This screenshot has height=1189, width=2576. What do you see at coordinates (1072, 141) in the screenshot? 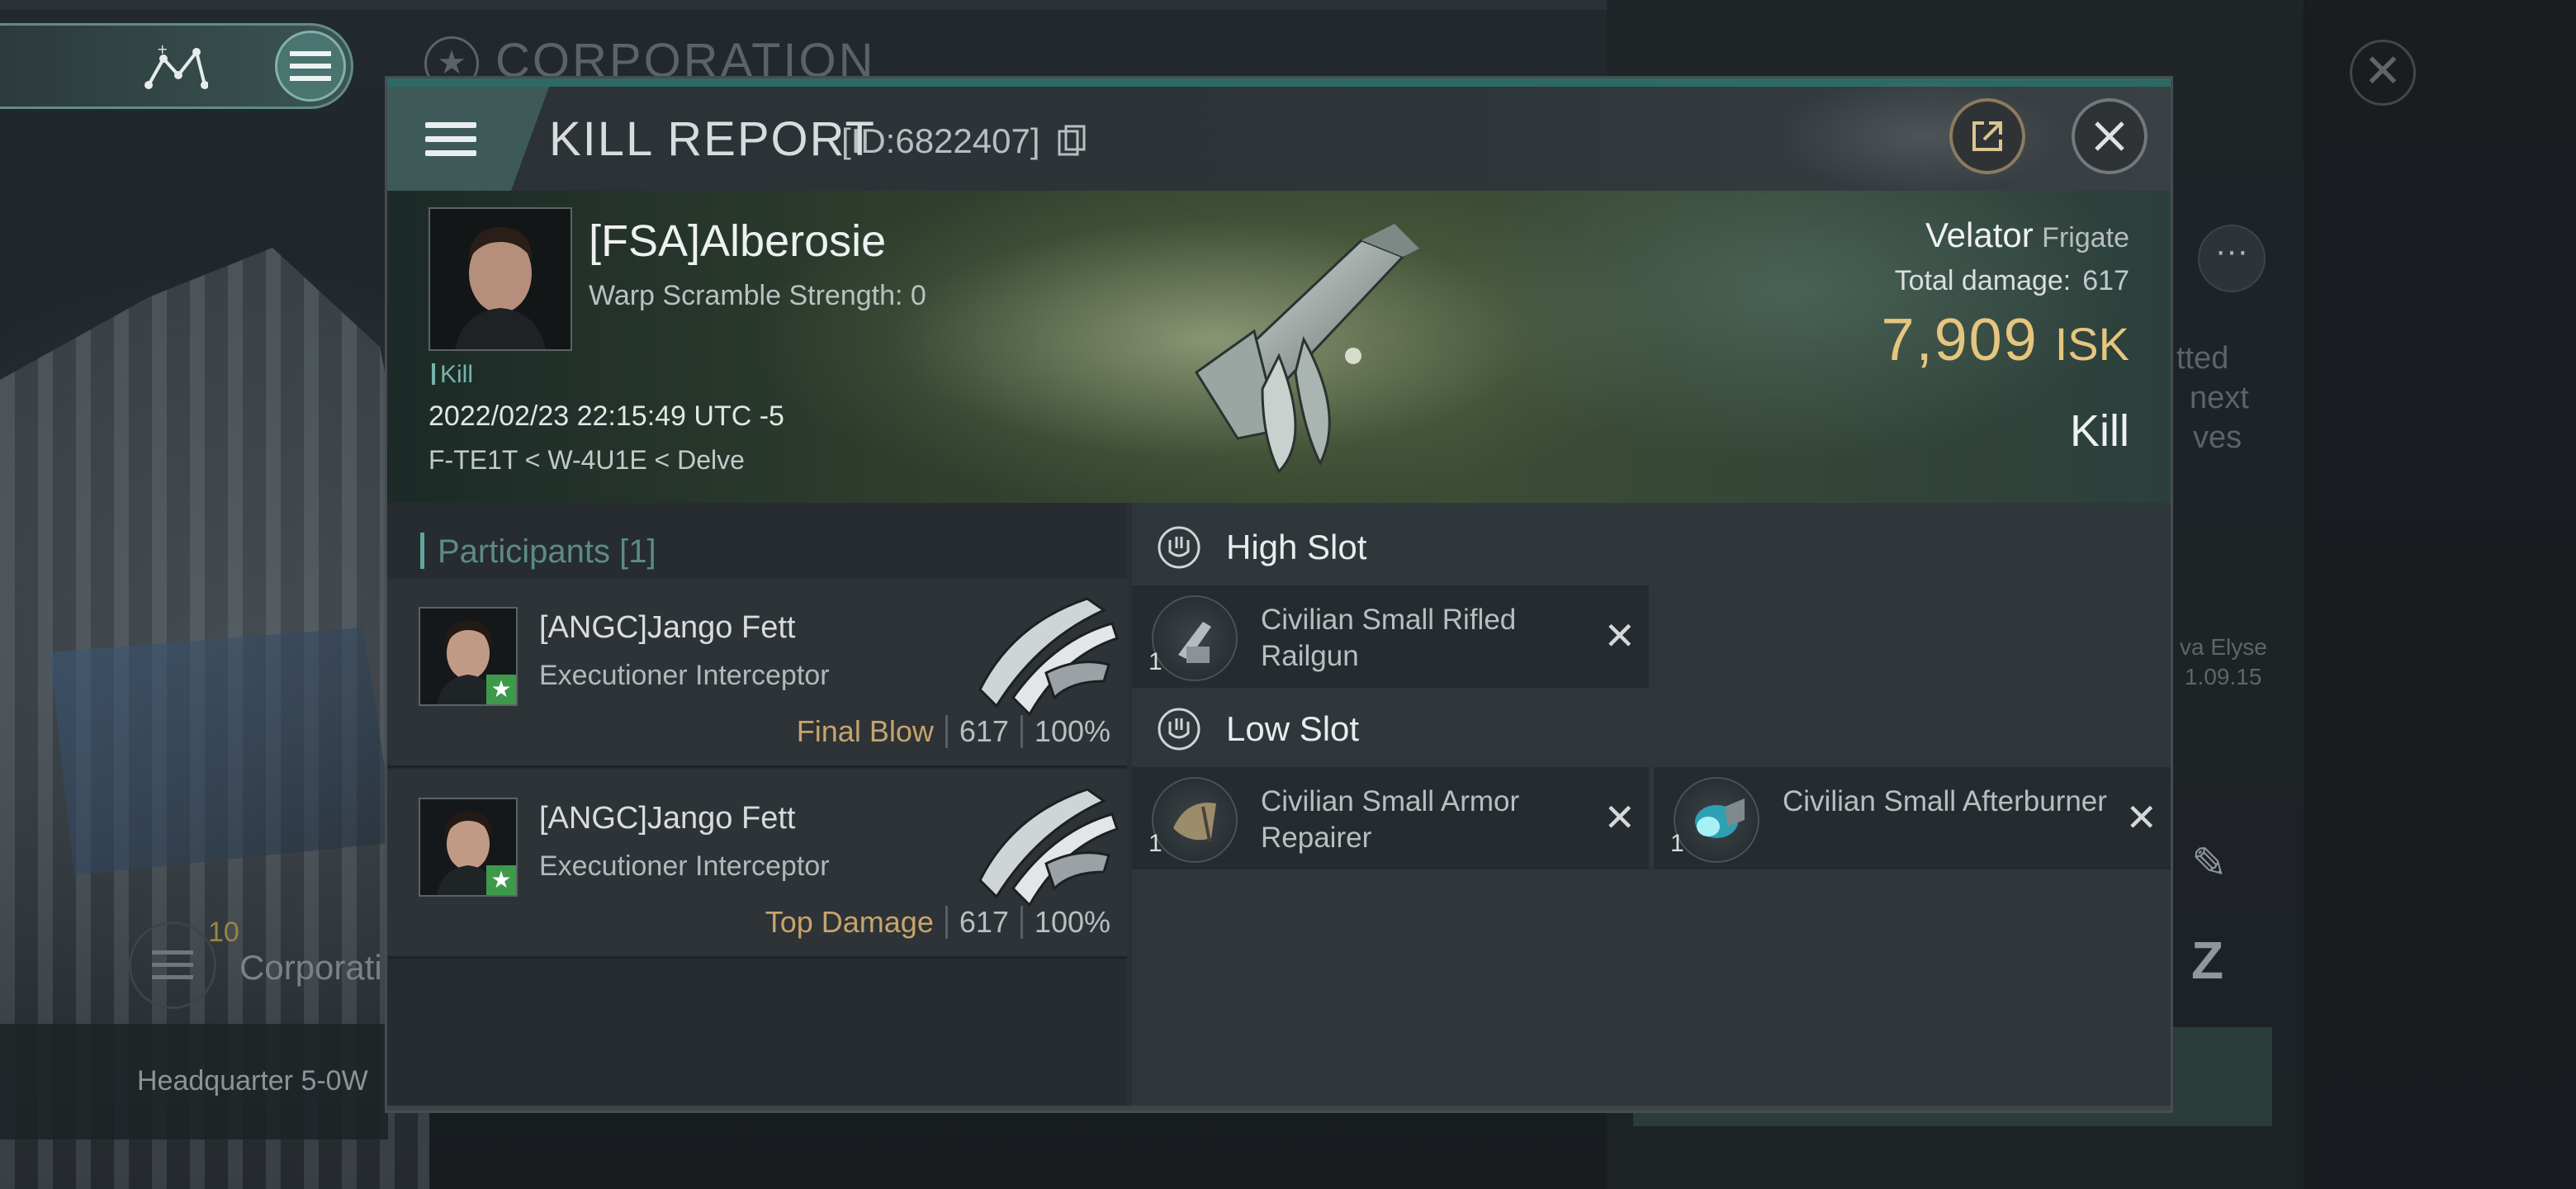
I see `copy-icon` at bounding box center [1072, 141].